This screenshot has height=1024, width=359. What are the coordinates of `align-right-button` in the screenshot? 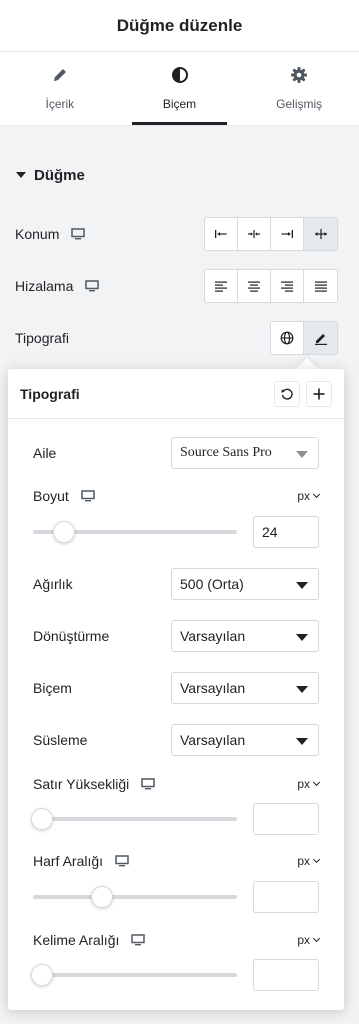 It's located at (287, 286).